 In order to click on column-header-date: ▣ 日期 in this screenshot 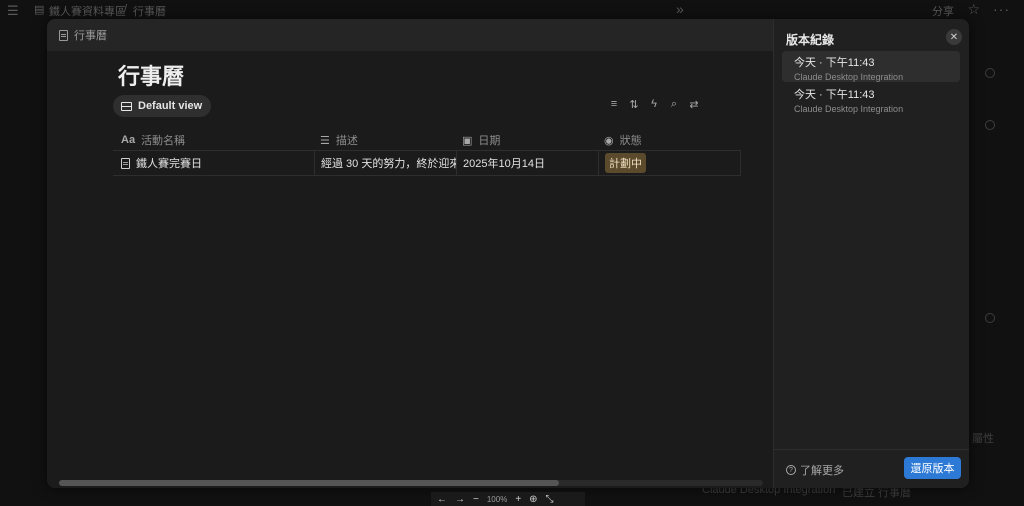, I will do `click(481, 140)`.